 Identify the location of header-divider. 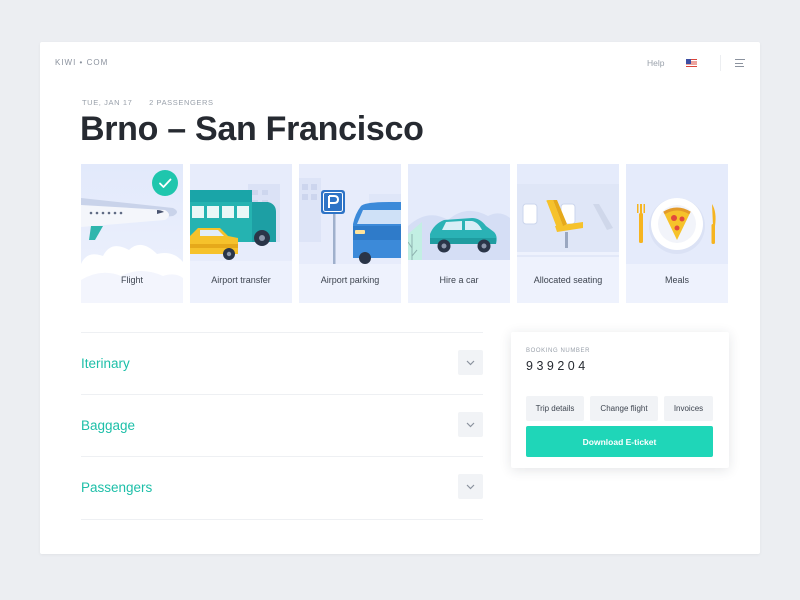
(720, 63).